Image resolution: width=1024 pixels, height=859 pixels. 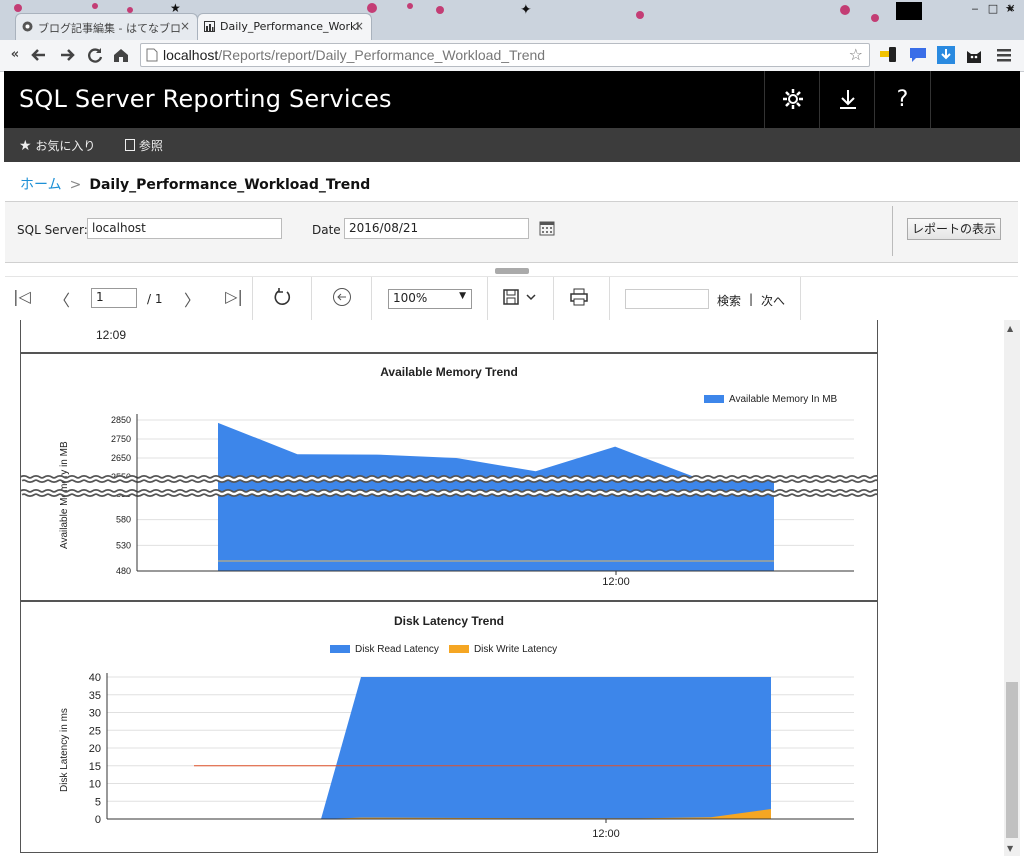 What do you see at coordinates (282, 296) in the screenshot?
I see `refresh-glyph` at bounding box center [282, 296].